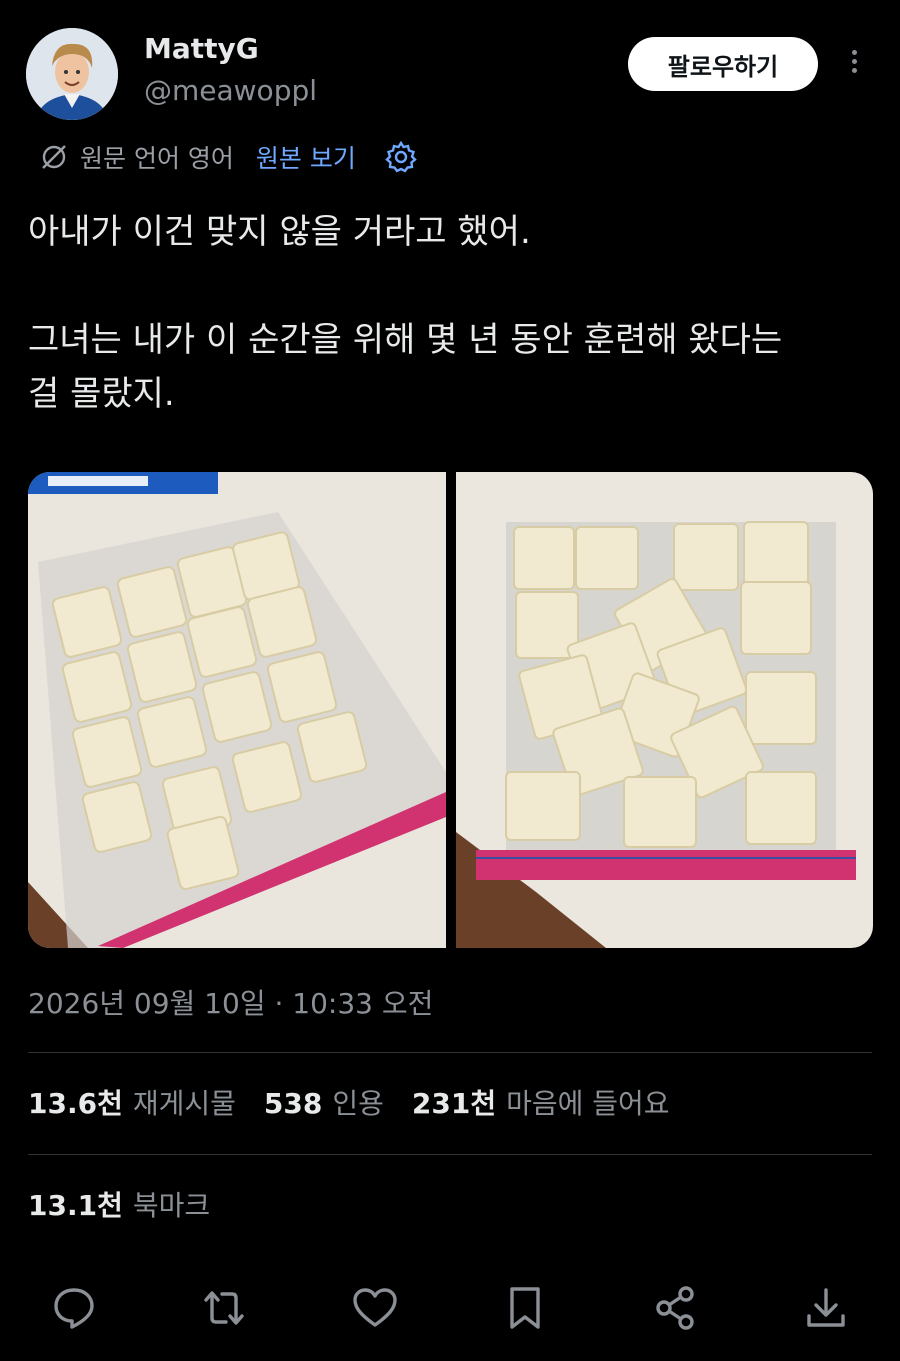  Describe the element at coordinates (826, 1308) in the screenshot. I see `download-icon` at that location.